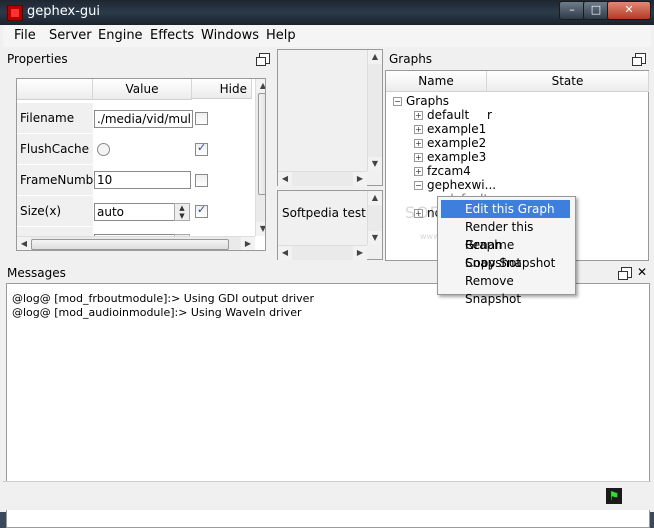 This screenshot has width=654, height=528. Describe the element at coordinates (182, 212) in the screenshot. I see `prop-sizex-spinner: ▲ ▼` at that location.